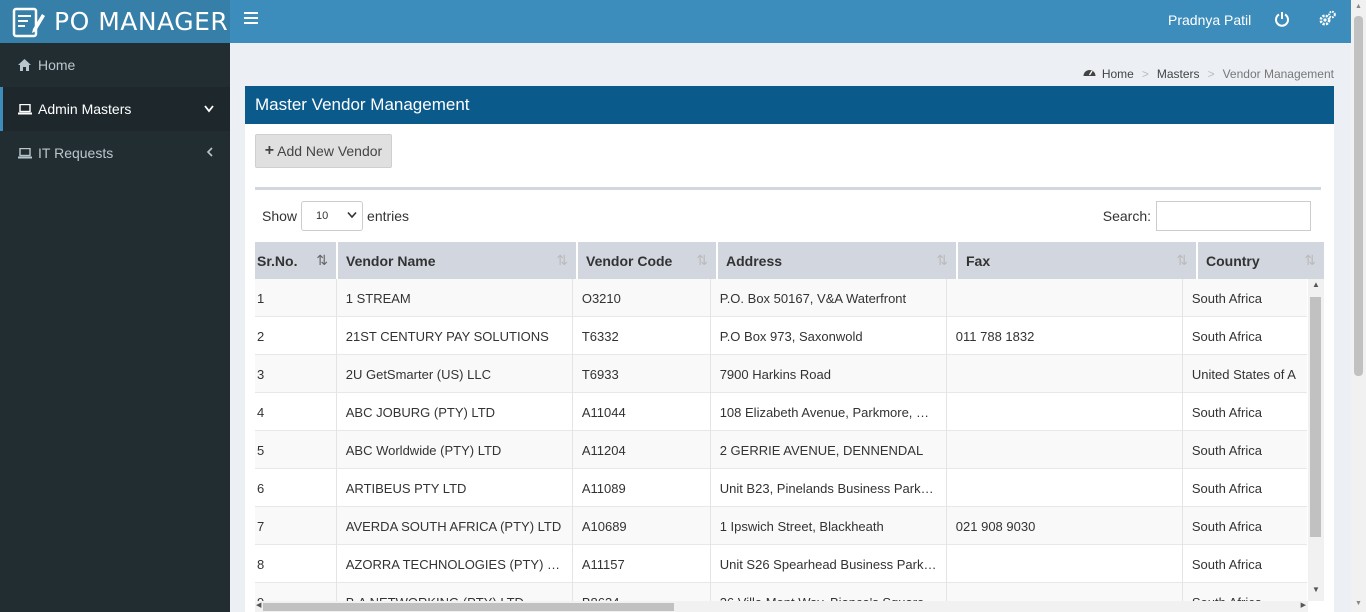 The height and width of the screenshot is (612, 1366). What do you see at coordinates (455, 564) in the screenshot?
I see `cell-vendor-name: AZORRA TECHNOLOGIES (PTY) LTD` at bounding box center [455, 564].